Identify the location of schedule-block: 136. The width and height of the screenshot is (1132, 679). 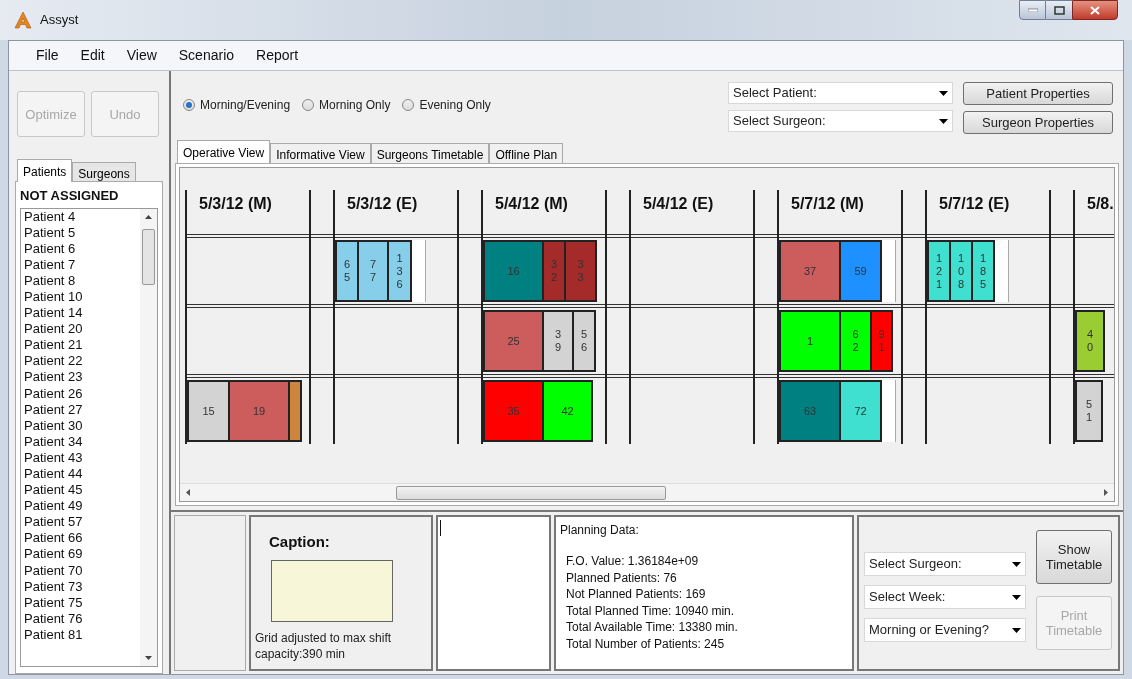
(399, 271).